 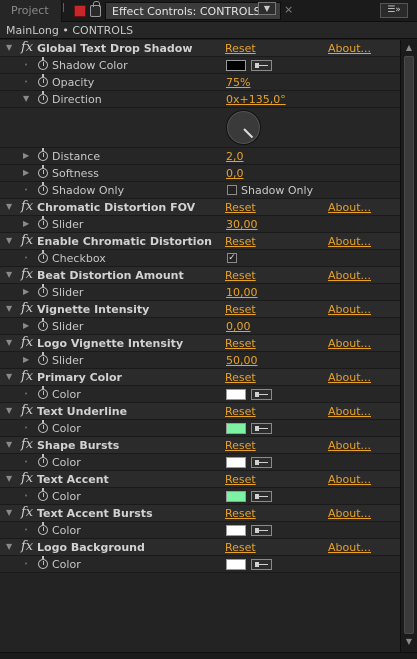 What do you see at coordinates (95, 9) in the screenshot?
I see `lock-icon` at bounding box center [95, 9].